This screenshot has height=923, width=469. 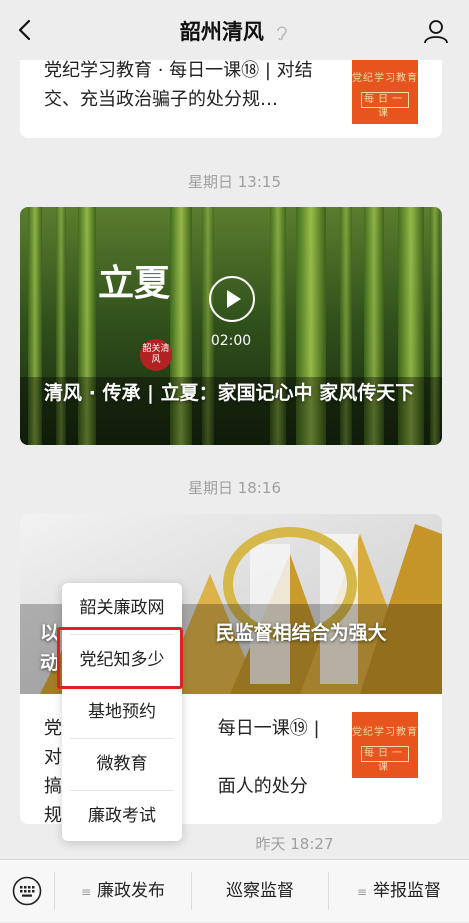 What do you see at coordinates (53, 728) in the screenshot?
I see `sub-title-part: 党` at bounding box center [53, 728].